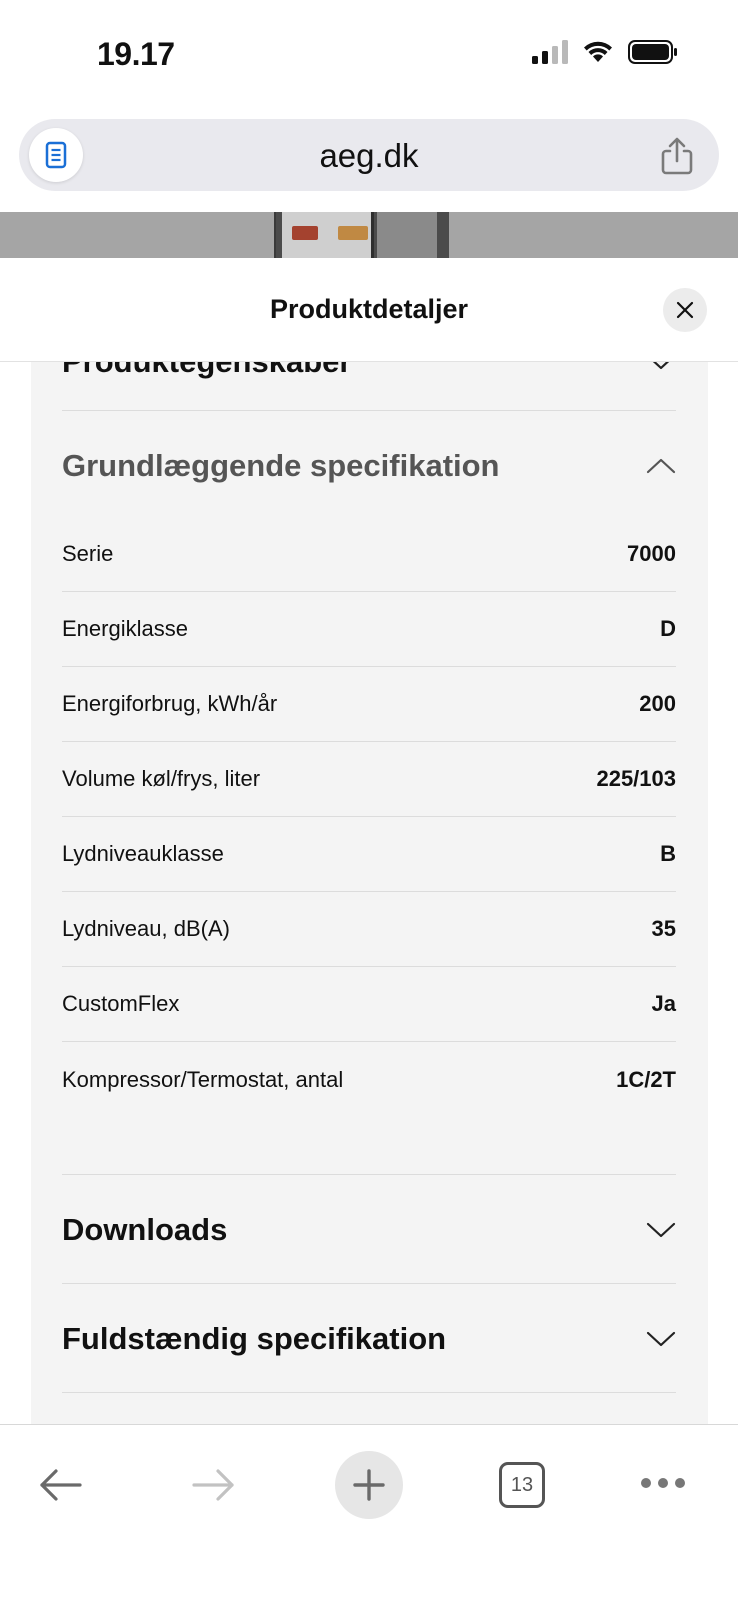 The image size is (738, 1600). What do you see at coordinates (369, 235) in the screenshot?
I see `product-image` at bounding box center [369, 235].